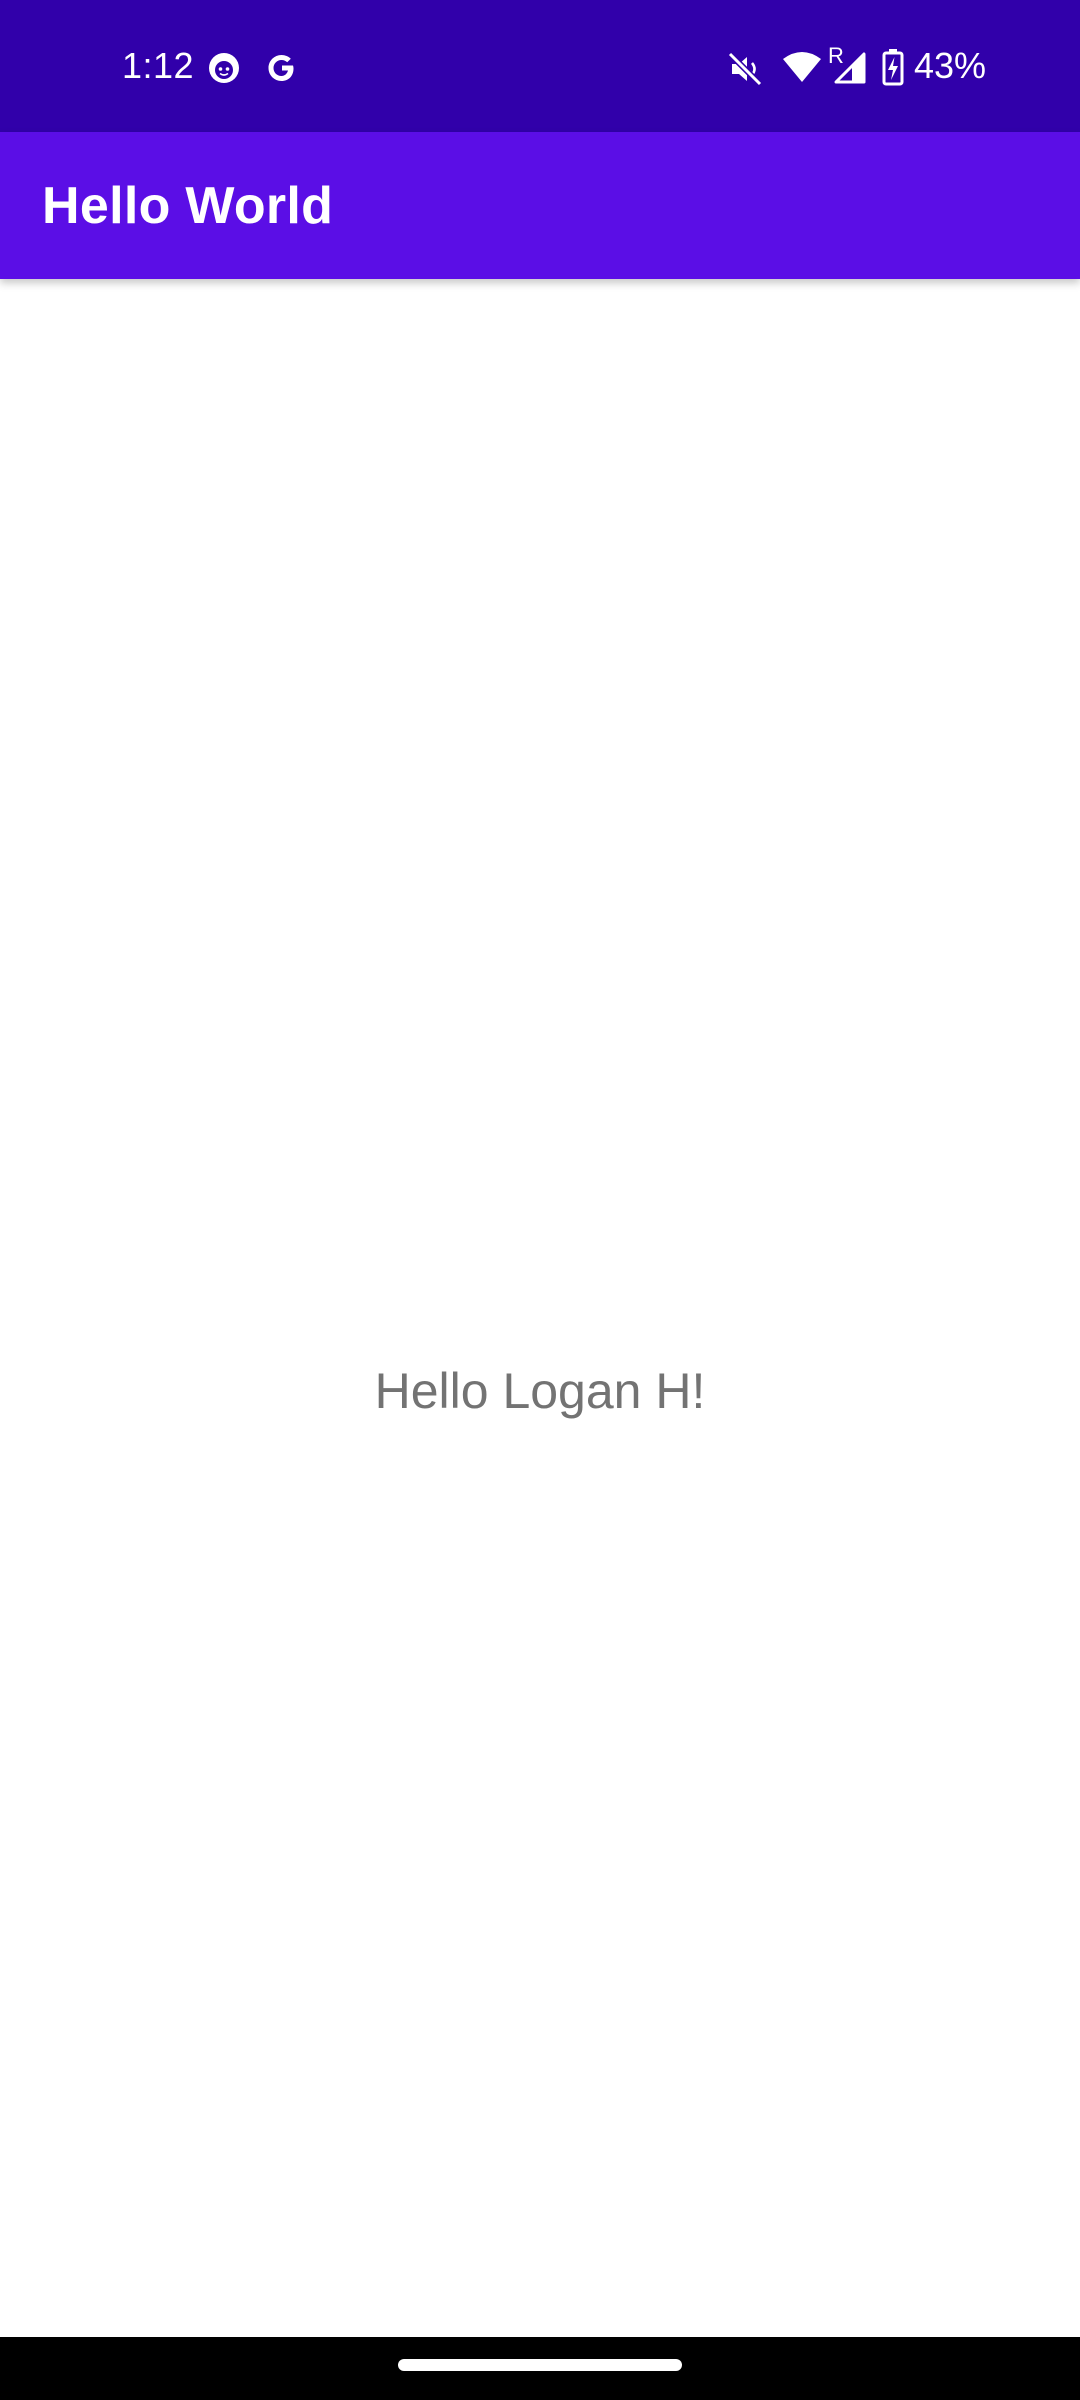 The width and height of the screenshot is (1080, 2400). I want to click on wifi-icon, so click(802, 67).